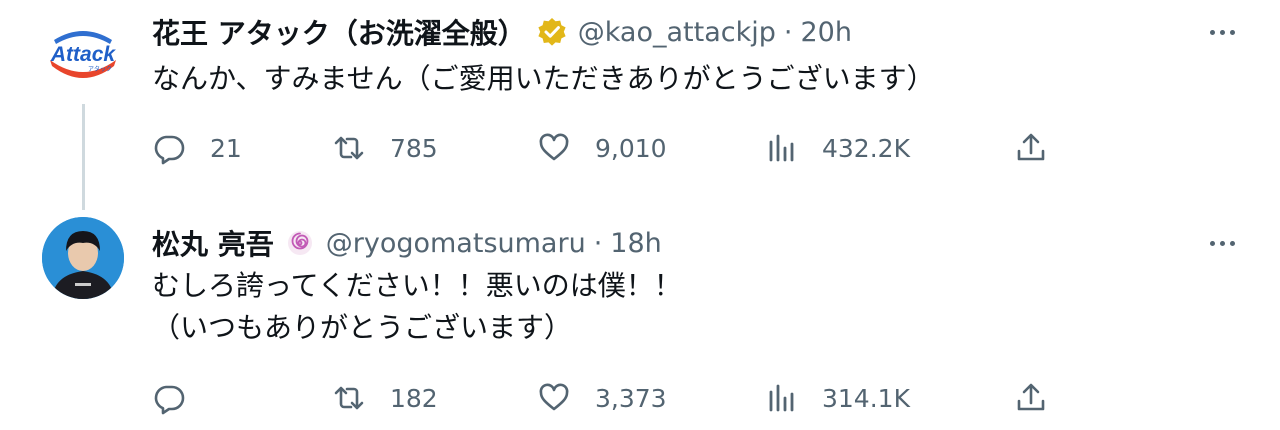 Image resolution: width=1280 pixels, height=430 pixels. Describe the element at coordinates (385, 148) in the screenshot. I see `retweet-button: 785` at that location.